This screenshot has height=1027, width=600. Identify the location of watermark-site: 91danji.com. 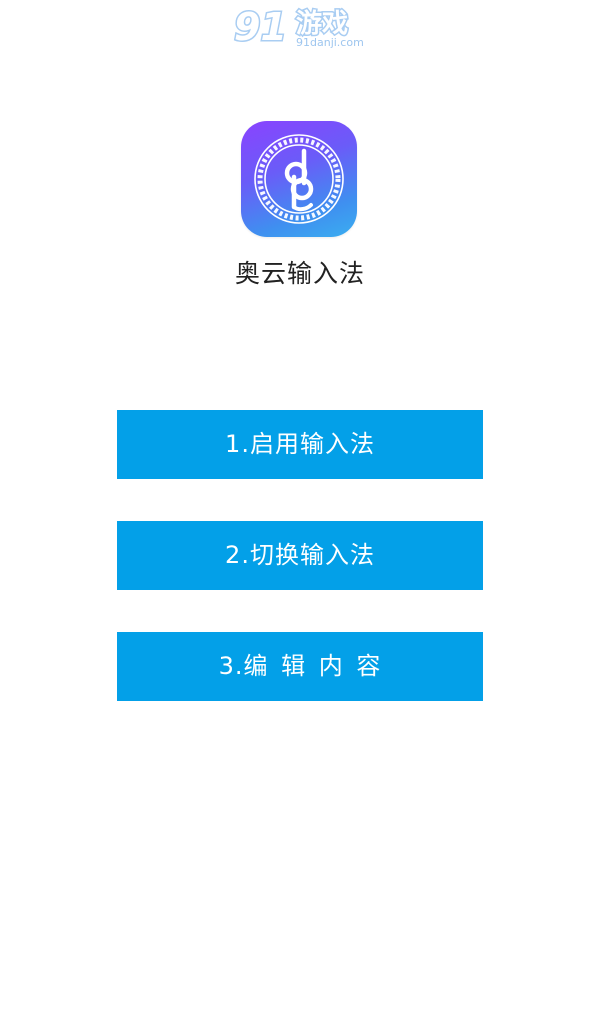
(330, 42).